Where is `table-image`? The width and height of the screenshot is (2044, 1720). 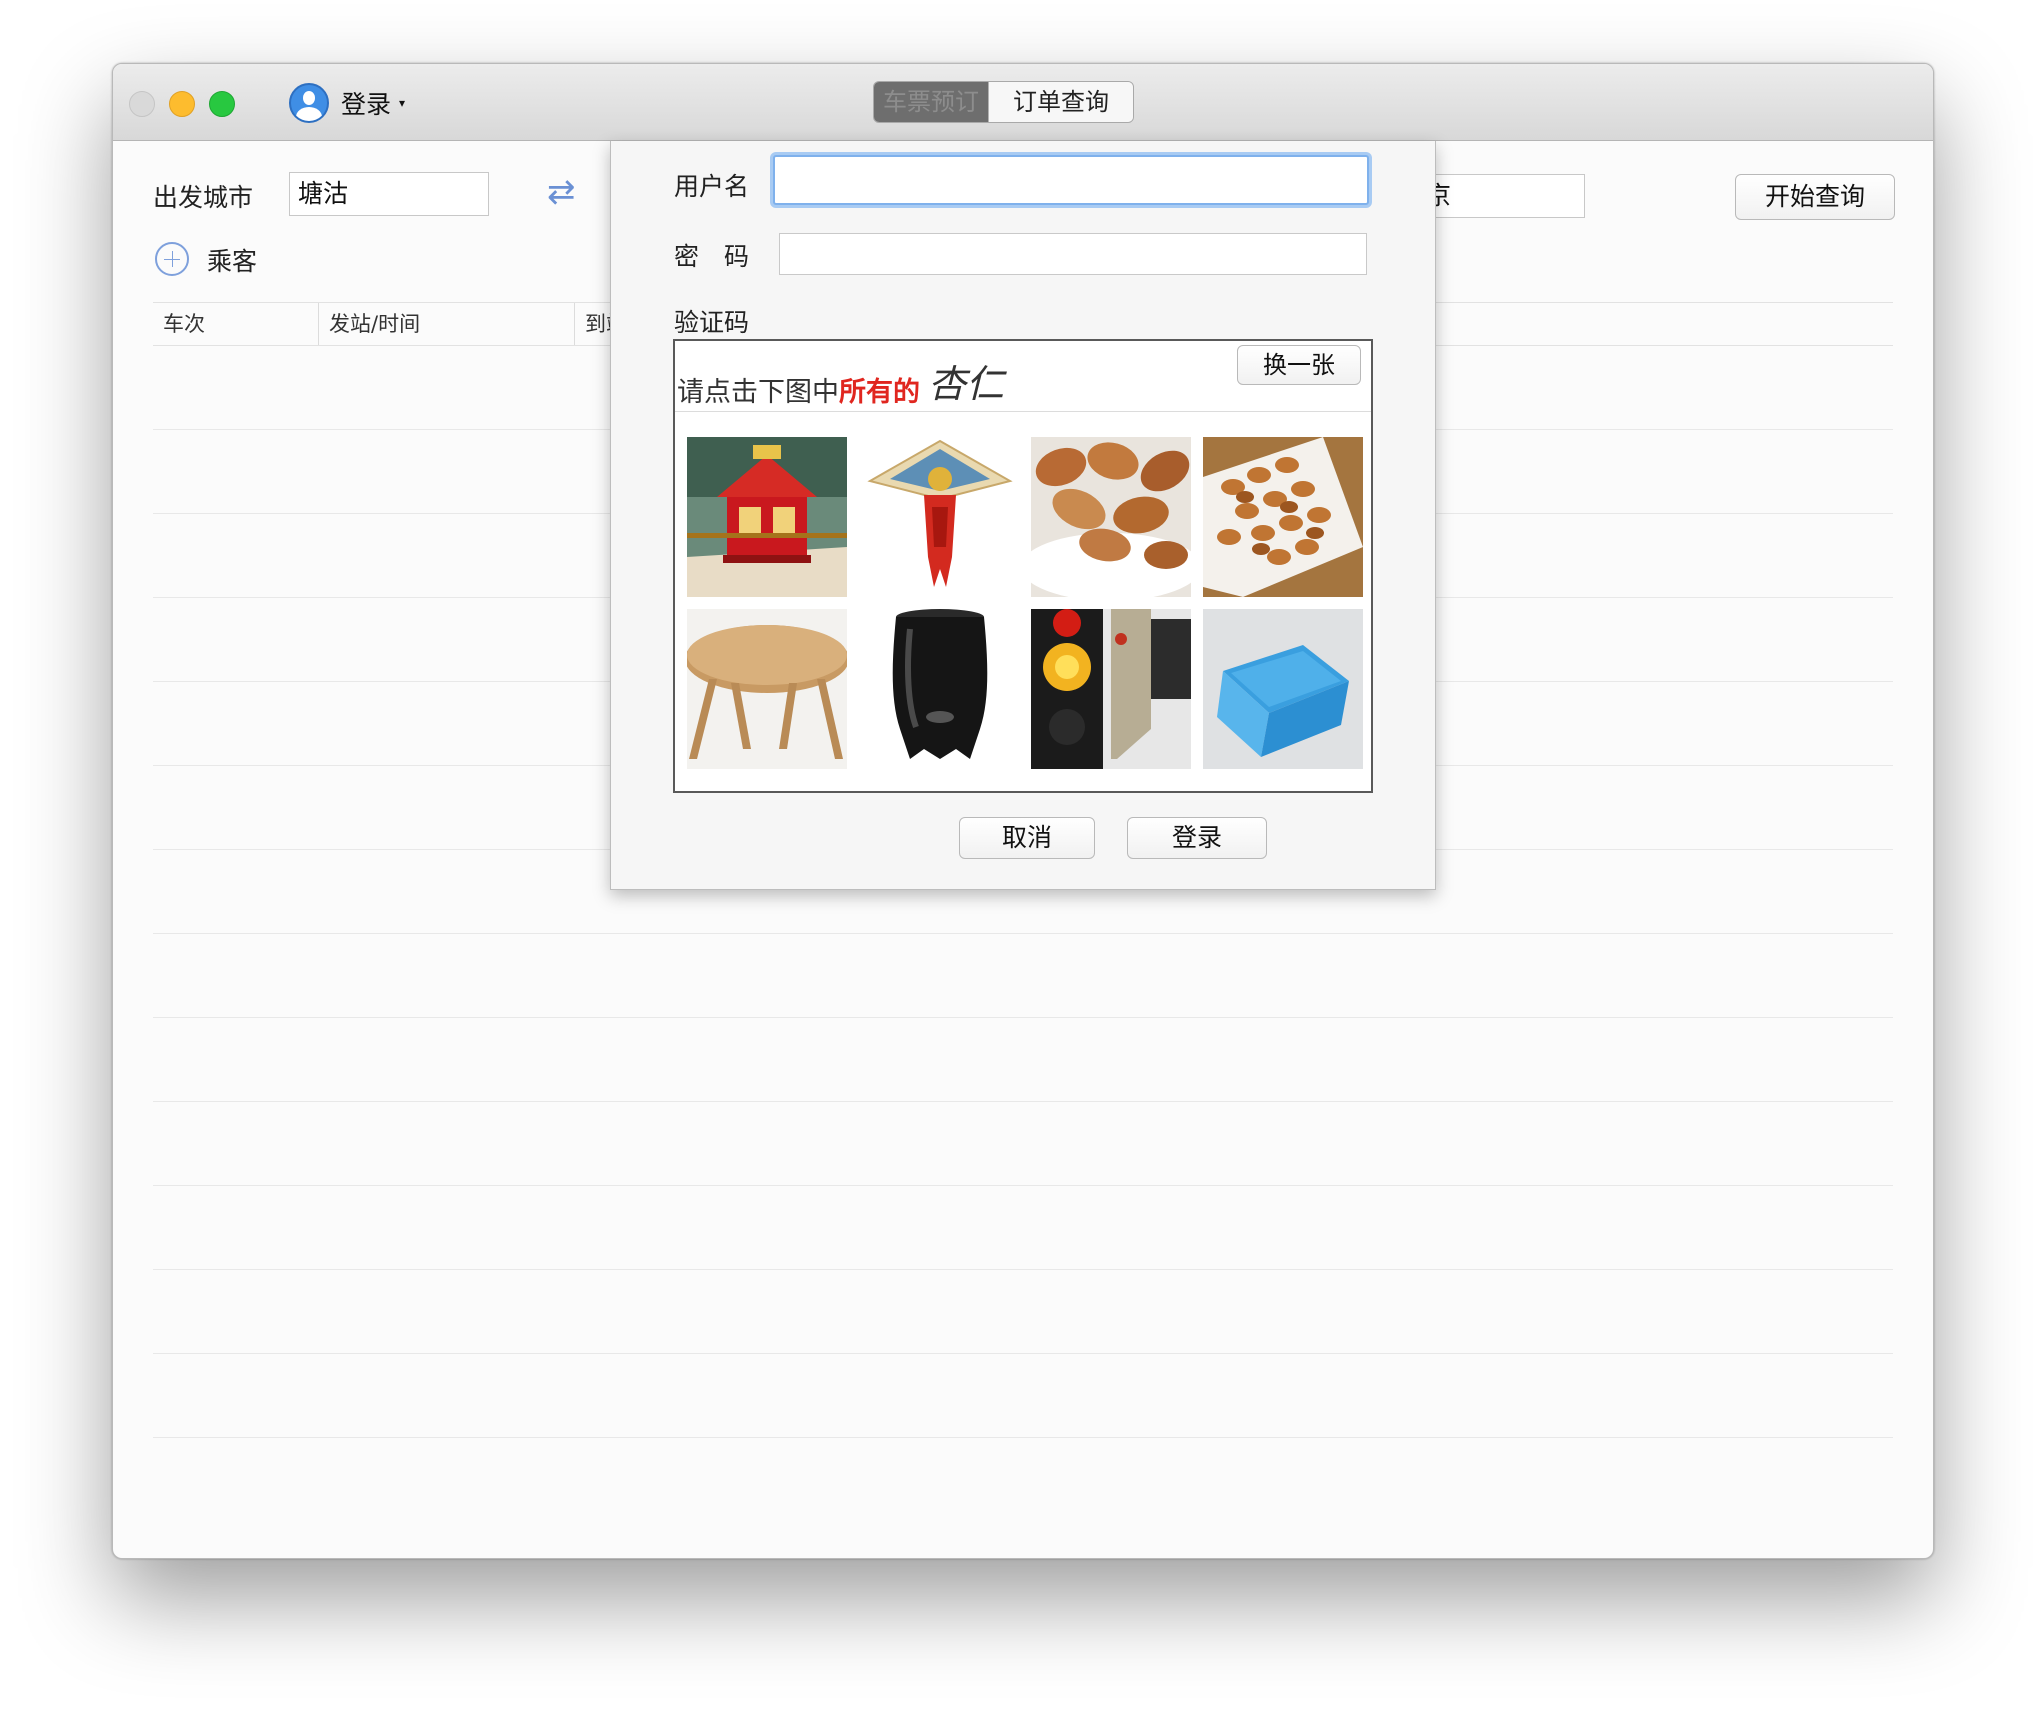 table-image is located at coordinates (767, 689).